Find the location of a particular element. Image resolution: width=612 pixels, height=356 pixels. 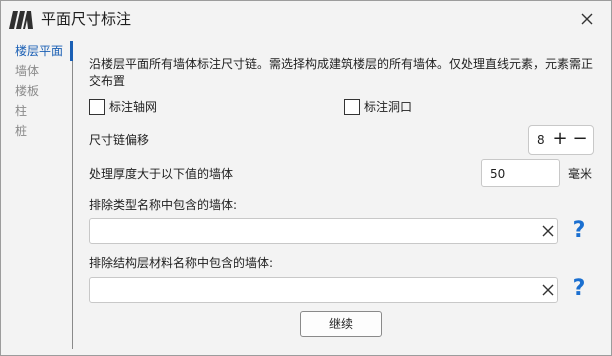

checkbox-label: 标注洞口 is located at coordinates (388, 107).